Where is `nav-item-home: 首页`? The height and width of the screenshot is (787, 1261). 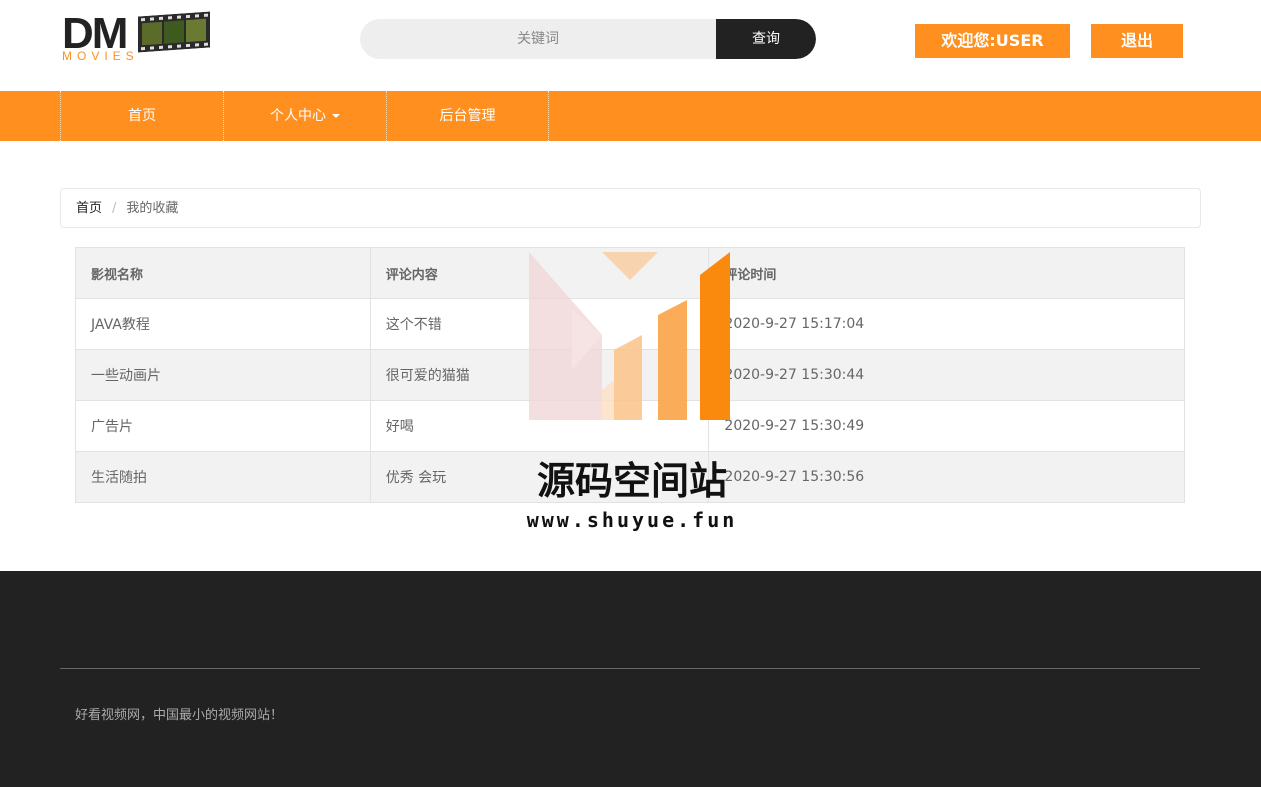 nav-item-home: 首页 is located at coordinates (141, 116).